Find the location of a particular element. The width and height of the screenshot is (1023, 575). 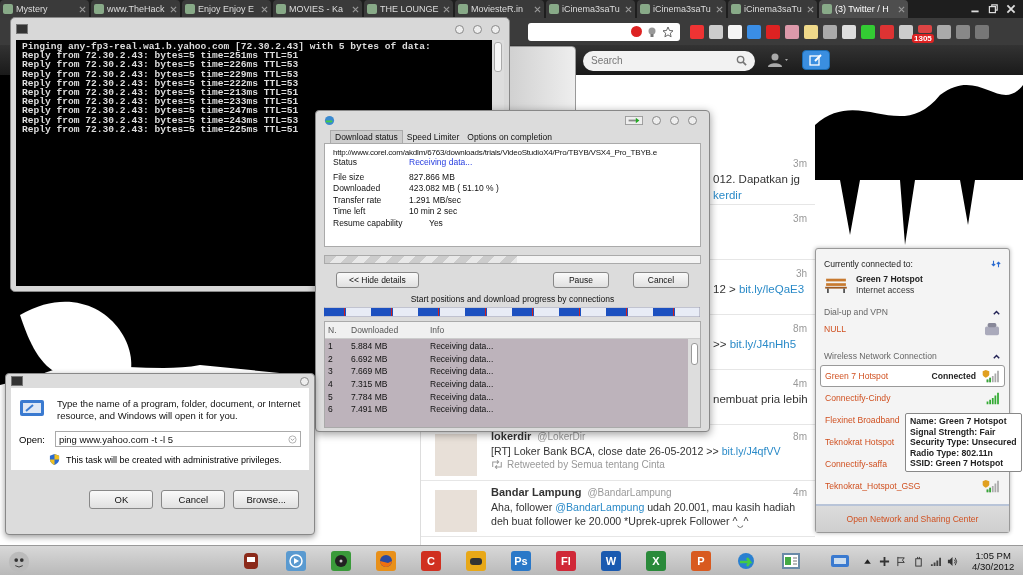

browser-tab: www.TheHack is located at coordinates (135, 9).